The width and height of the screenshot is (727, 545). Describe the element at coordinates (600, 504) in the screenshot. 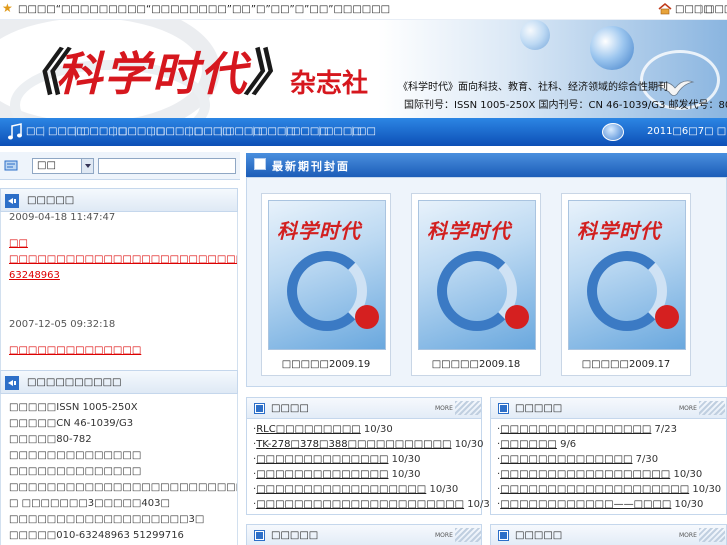

I see `list-item: ·□□□□□□□□□□□□——□□□□ 10/30` at that location.